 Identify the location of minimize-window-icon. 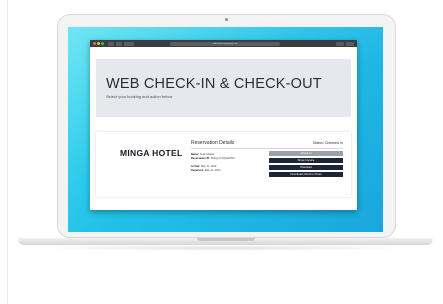
(98, 43).